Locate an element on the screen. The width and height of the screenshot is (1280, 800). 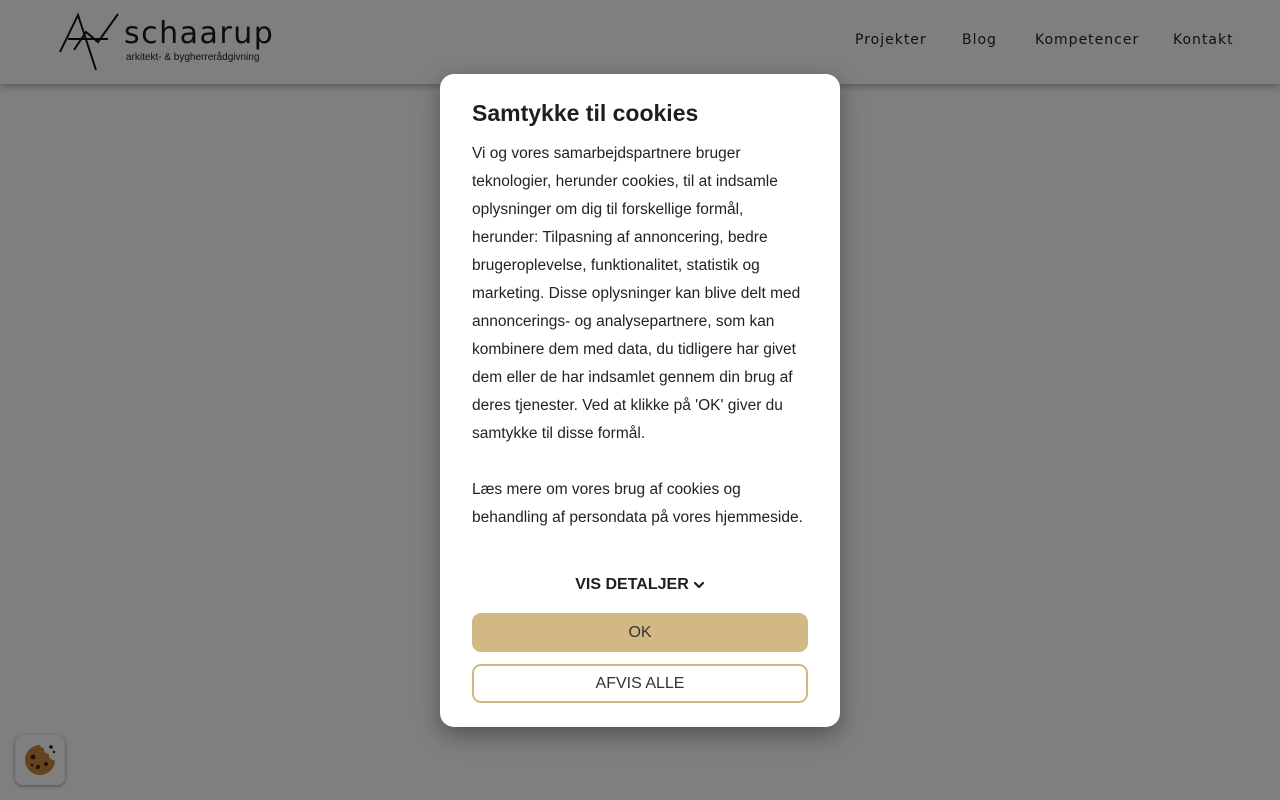
reject-all-button: AFVIS ALLE is located at coordinates (640, 683).